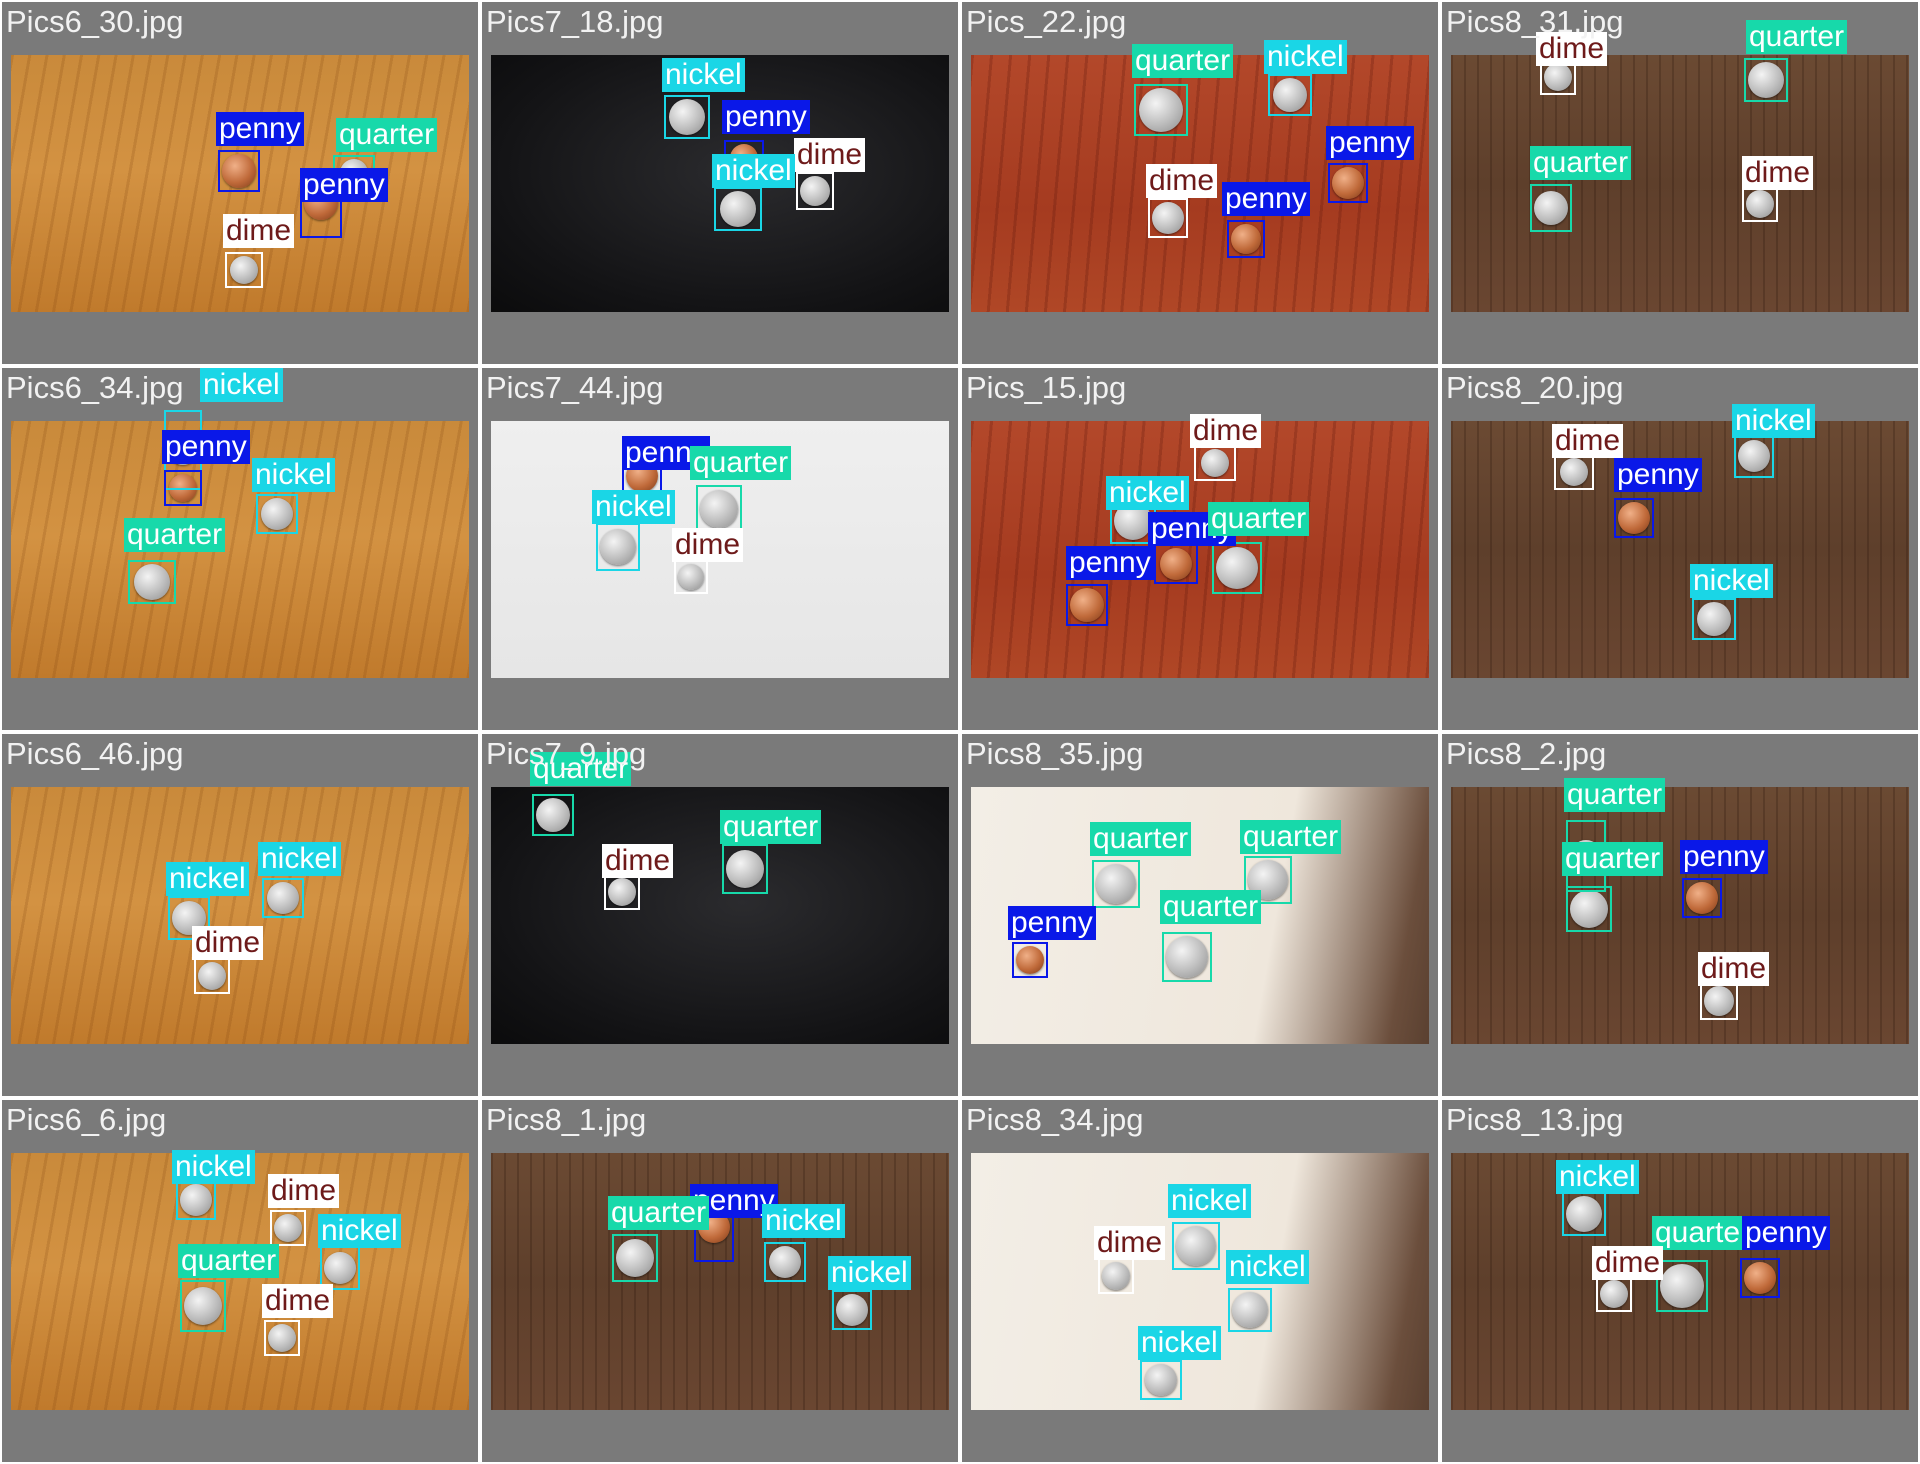 Image resolution: width=1920 pixels, height=1464 pixels. I want to click on image-tile: Pics8_35.jpg quarter quarter quarter penny, so click(1200, 915).